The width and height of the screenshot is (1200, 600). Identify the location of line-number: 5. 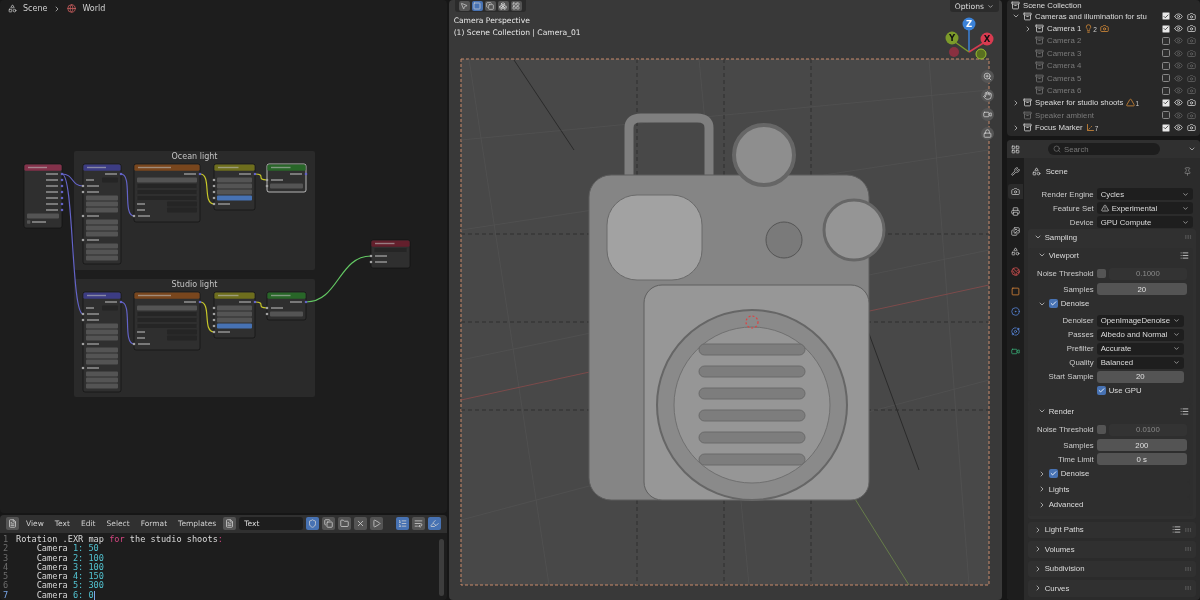
(6, 577).